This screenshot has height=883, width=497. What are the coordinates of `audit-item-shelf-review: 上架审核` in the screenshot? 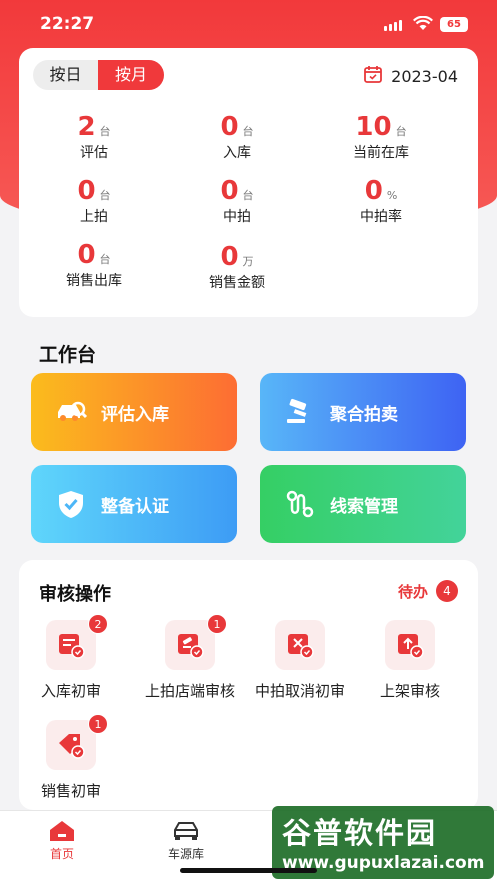 It's located at (410, 660).